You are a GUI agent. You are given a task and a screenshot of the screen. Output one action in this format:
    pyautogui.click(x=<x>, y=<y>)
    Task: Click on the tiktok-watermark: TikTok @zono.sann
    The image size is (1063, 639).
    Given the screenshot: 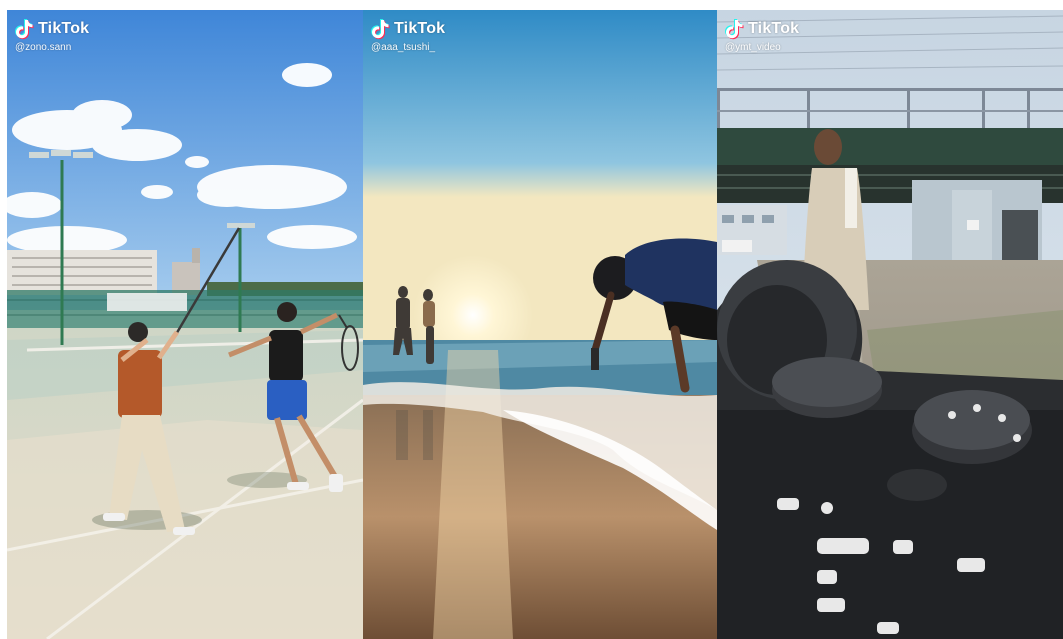 What is the action you would take?
    pyautogui.click(x=51, y=35)
    